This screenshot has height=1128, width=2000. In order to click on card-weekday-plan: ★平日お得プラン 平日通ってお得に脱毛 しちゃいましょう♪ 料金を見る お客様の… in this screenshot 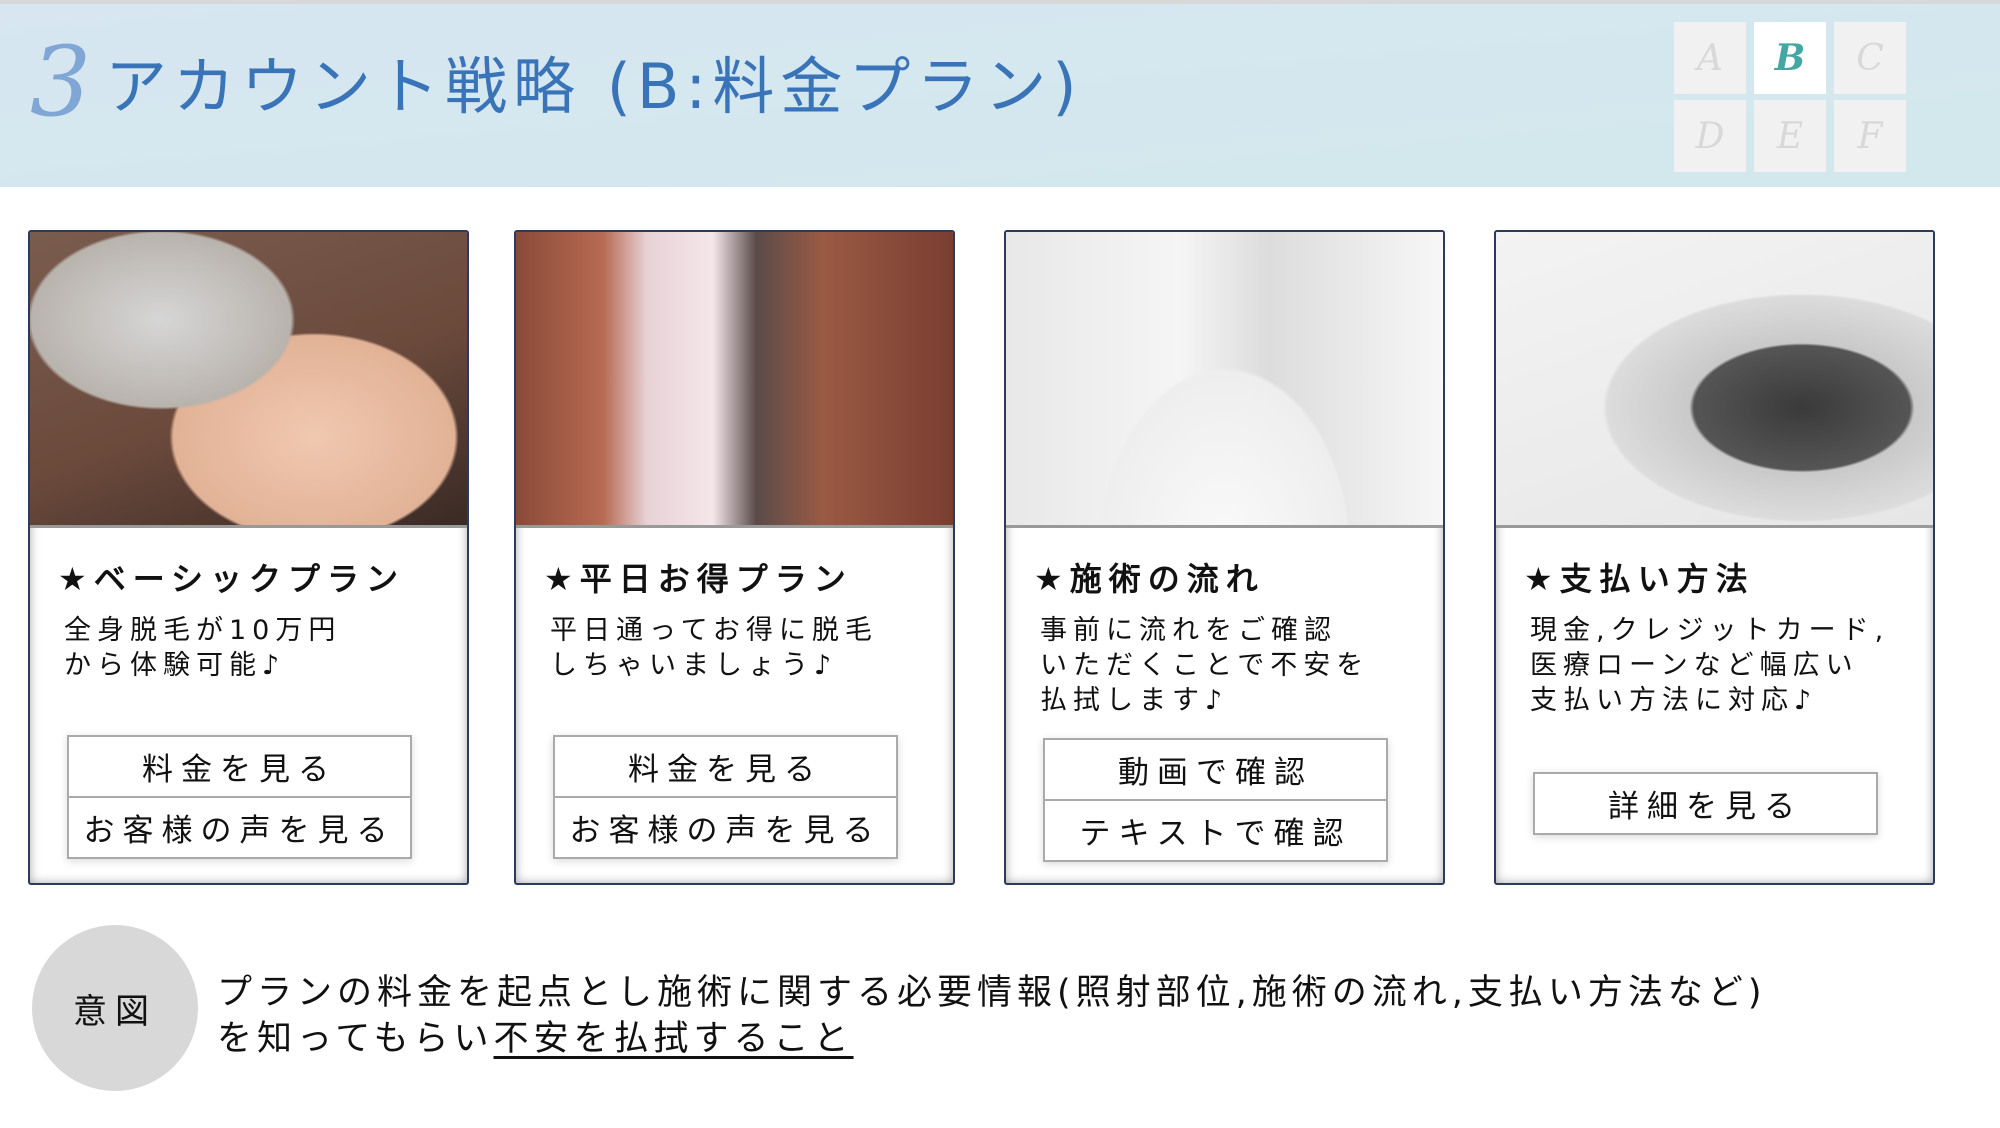, I will do `click(734, 557)`.